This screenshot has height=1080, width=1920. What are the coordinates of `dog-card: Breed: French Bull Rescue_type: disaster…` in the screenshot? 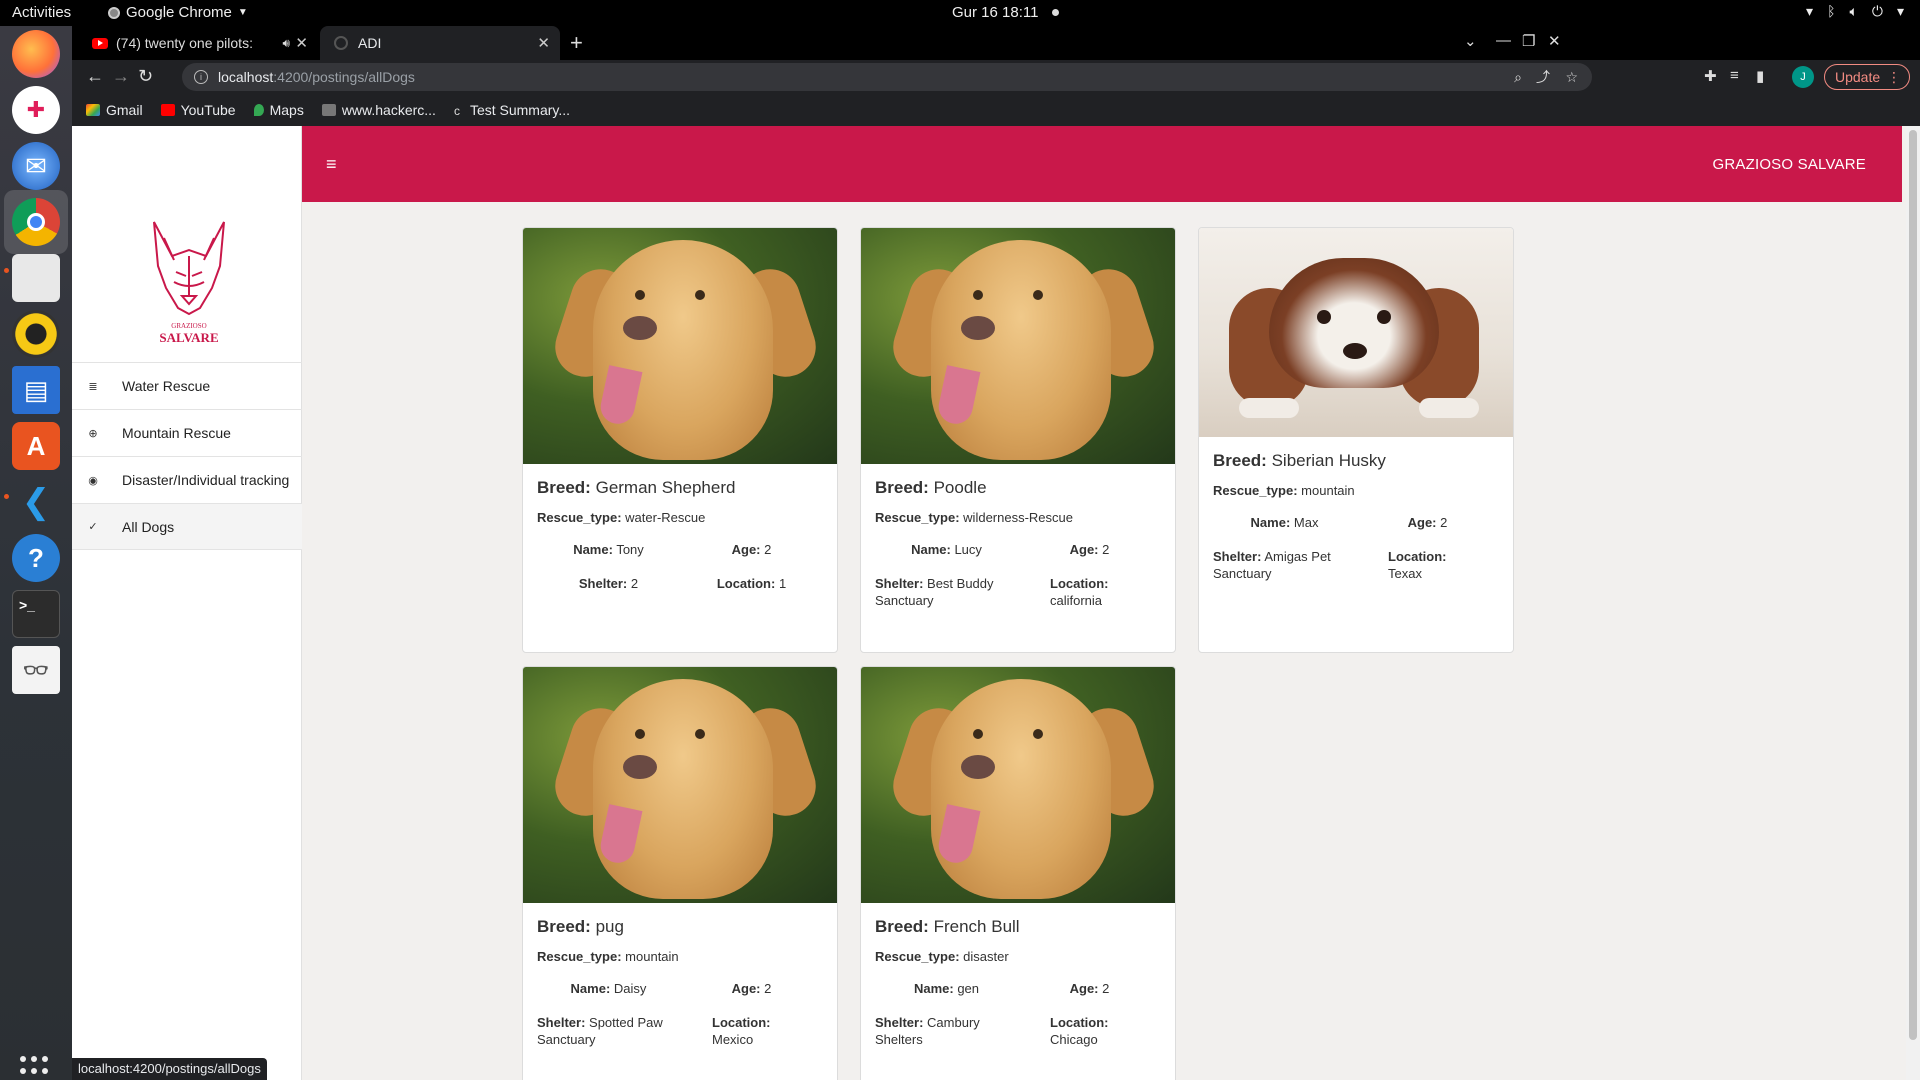 It's located at (1018, 873).